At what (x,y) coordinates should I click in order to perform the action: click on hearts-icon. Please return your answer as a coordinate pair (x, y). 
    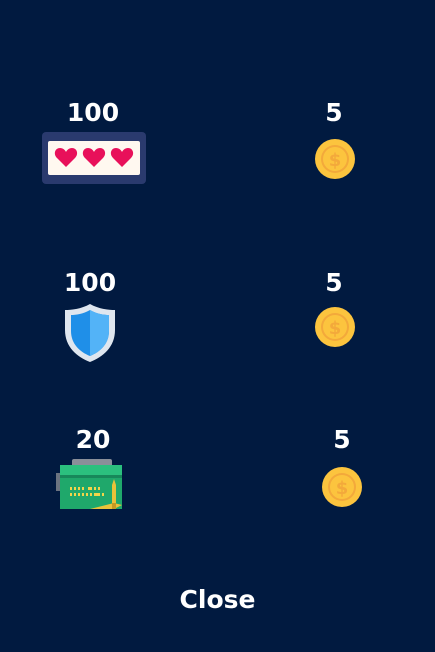
    Looking at the image, I should click on (94, 158).